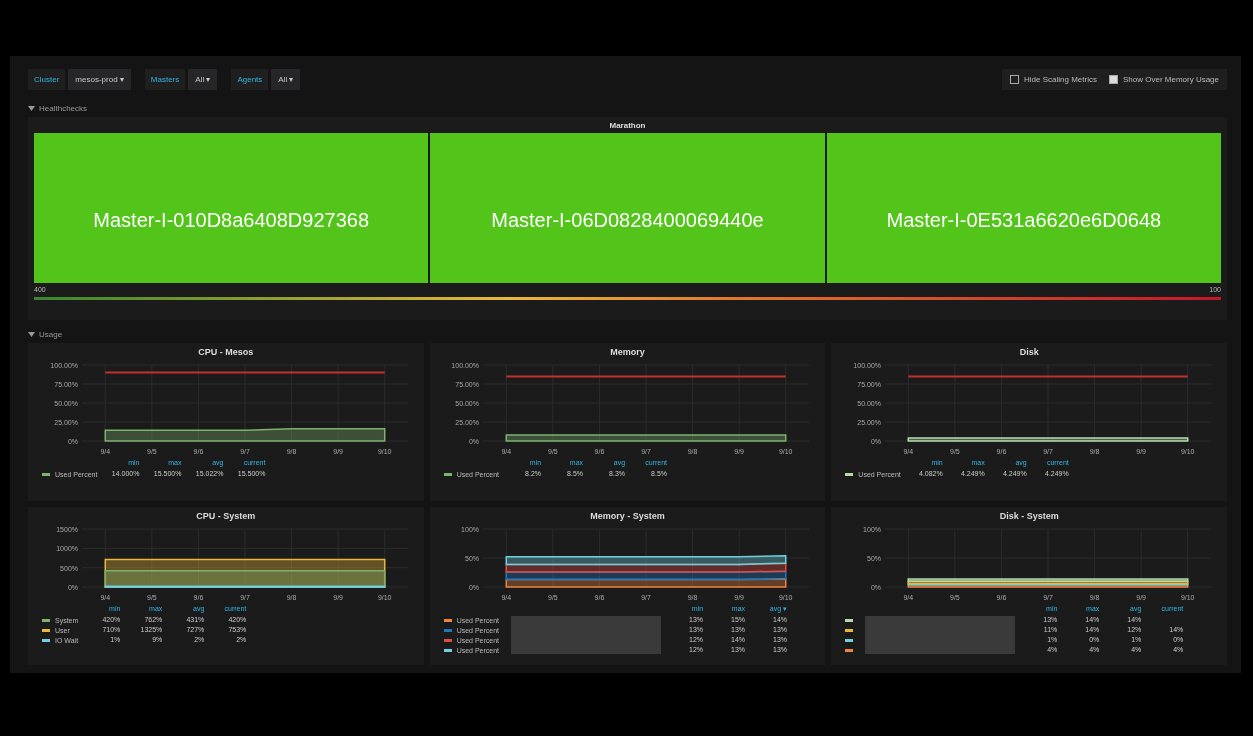 The width and height of the screenshot is (1253, 736). Describe the element at coordinates (47, 79) in the screenshot. I see `variable-label: Cluster` at that location.